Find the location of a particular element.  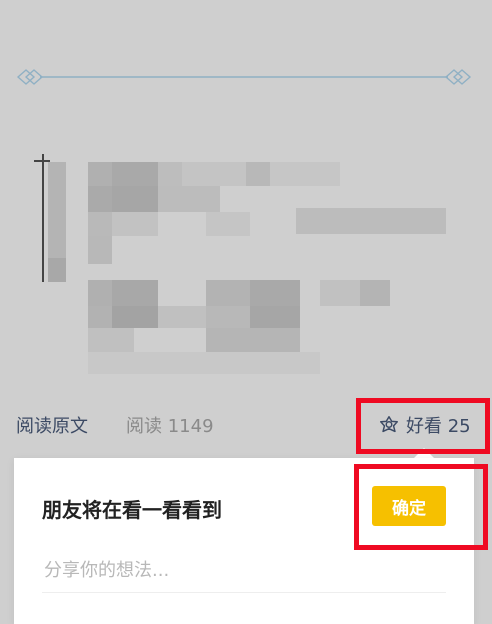

thought-input is located at coordinates (246, 570).